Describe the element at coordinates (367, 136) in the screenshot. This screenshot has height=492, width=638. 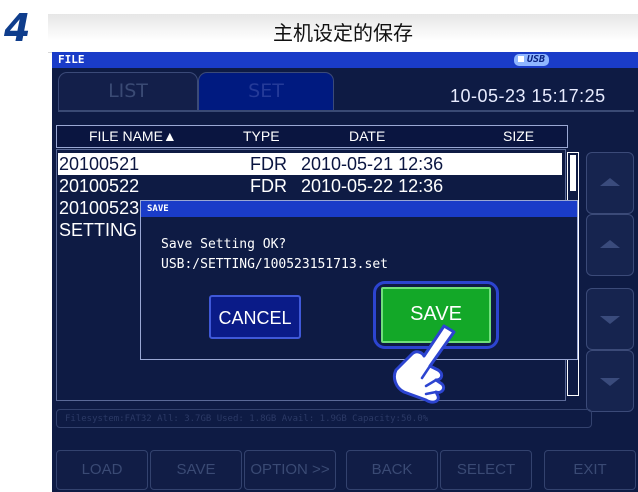
I see `column-date: DATE` at that location.